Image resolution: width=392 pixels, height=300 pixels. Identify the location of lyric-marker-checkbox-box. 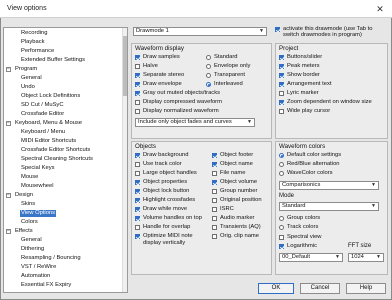
(281, 93).